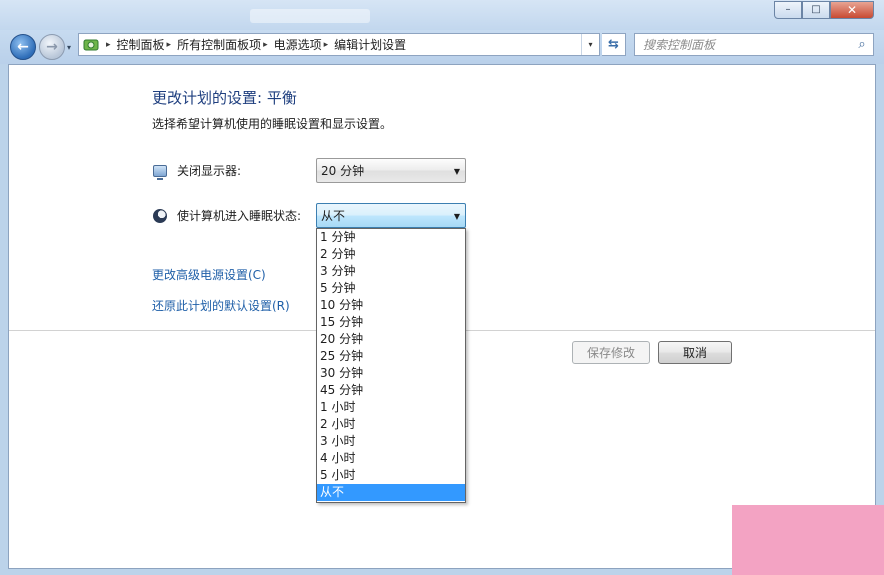 The width and height of the screenshot is (884, 575). What do you see at coordinates (743, 44) in the screenshot?
I see `search-input: 搜索控制面板` at bounding box center [743, 44].